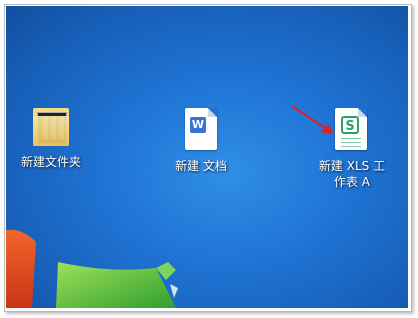 Image resolution: width=418 pixels, height=318 pixels. Describe the element at coordinates (201, 130) in the screenshot. I see `wps-writer-document-icon: W` at that location.